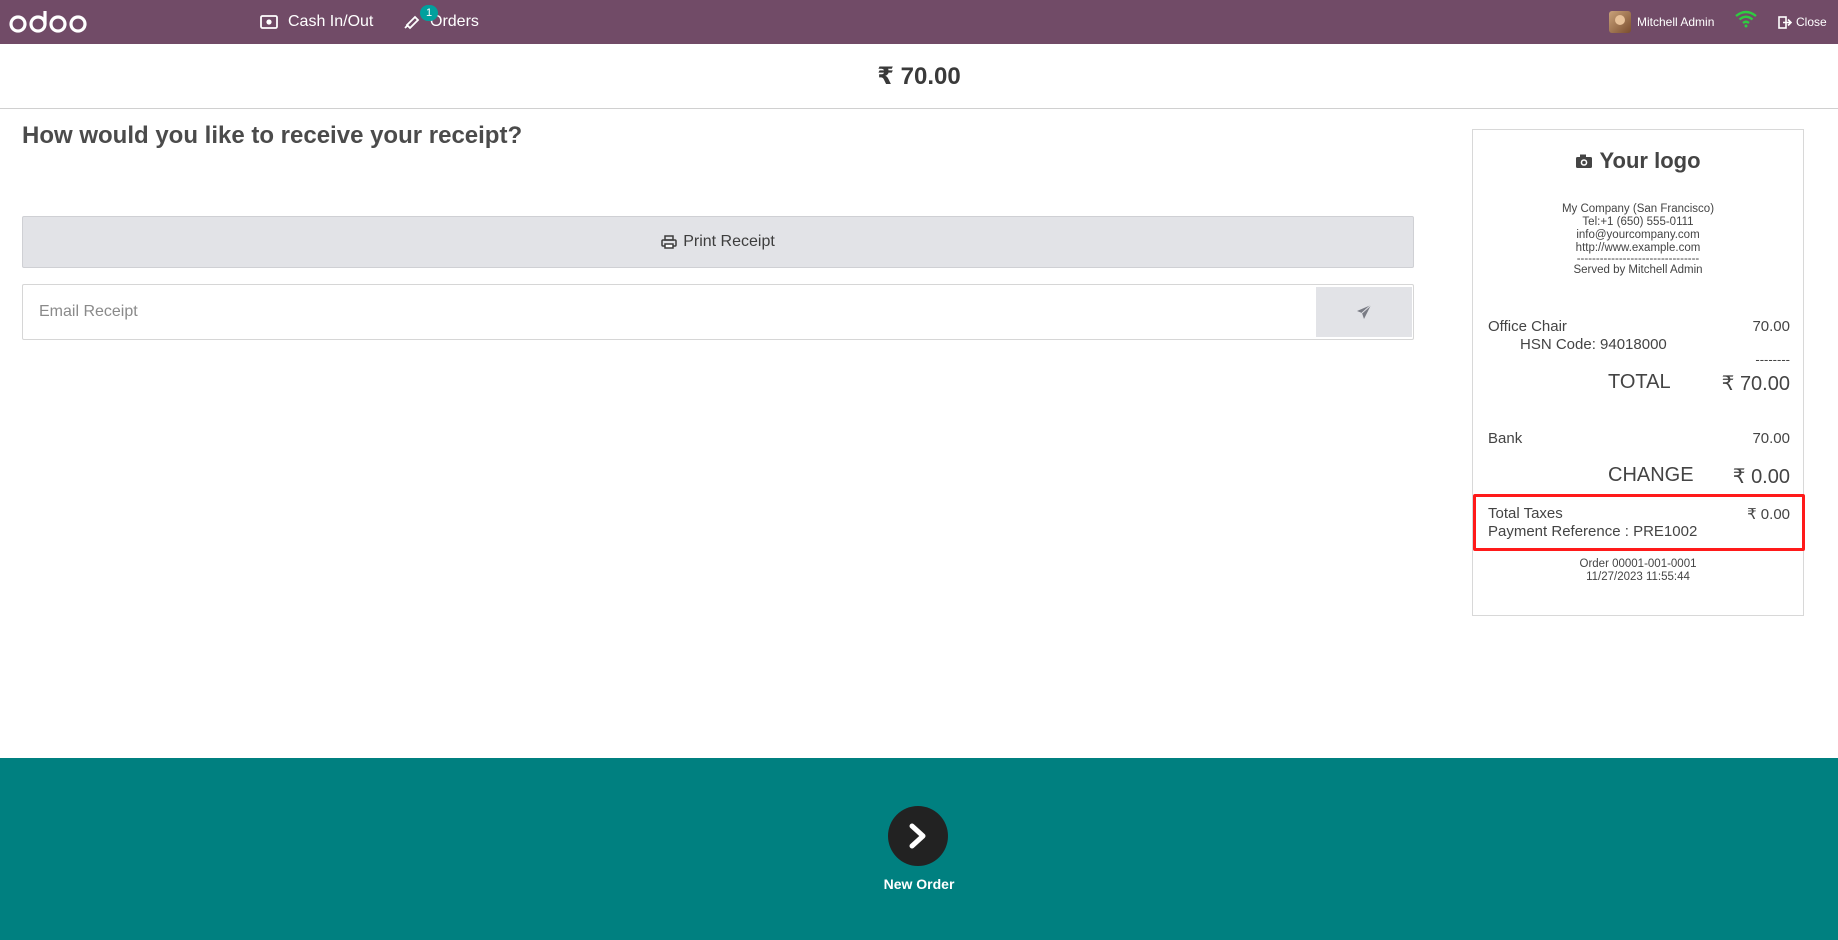  What do you see at coordinates (1761, 477) in the screenshot?
I see `change-value: ₹ 0.00` at bounding box center [1761, 477].